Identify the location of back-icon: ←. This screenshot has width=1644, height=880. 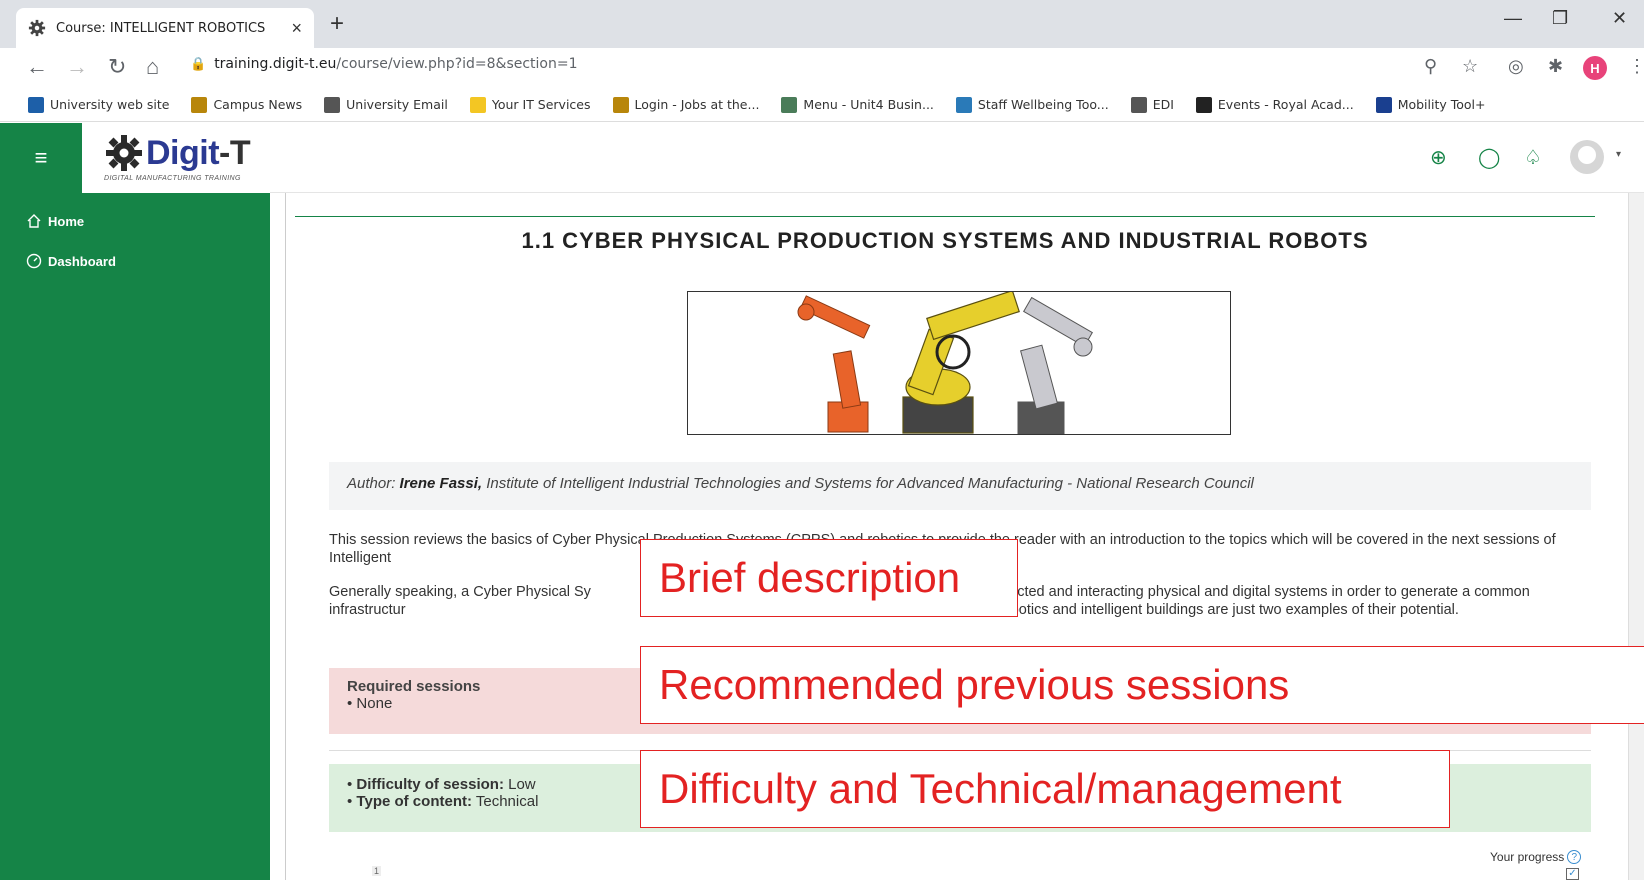
(37, 67).